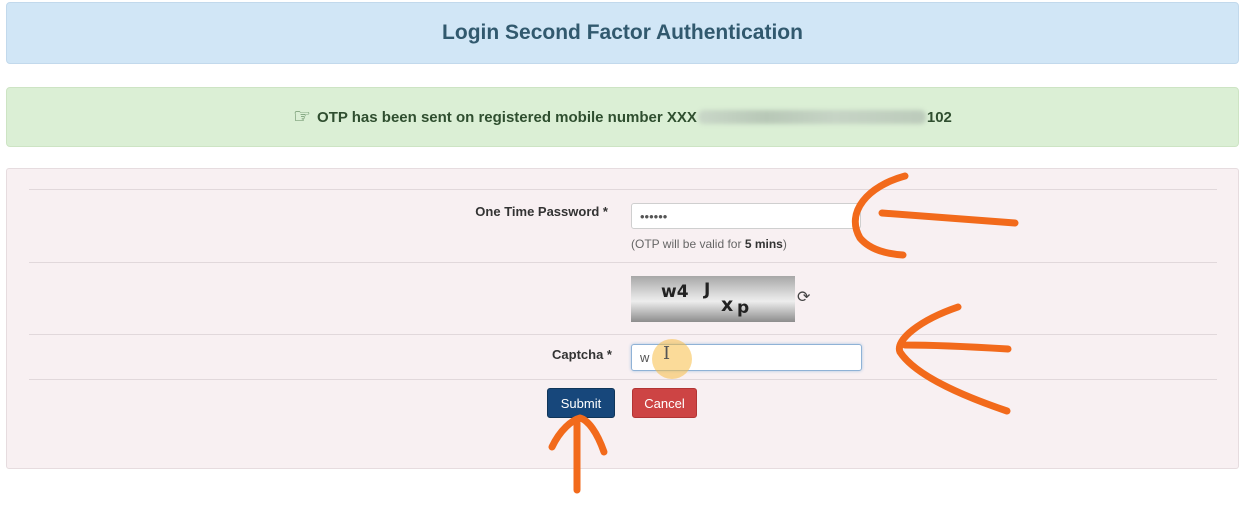 The image size is (1247, 523). I want to click on masked-number, so click(811, 117).